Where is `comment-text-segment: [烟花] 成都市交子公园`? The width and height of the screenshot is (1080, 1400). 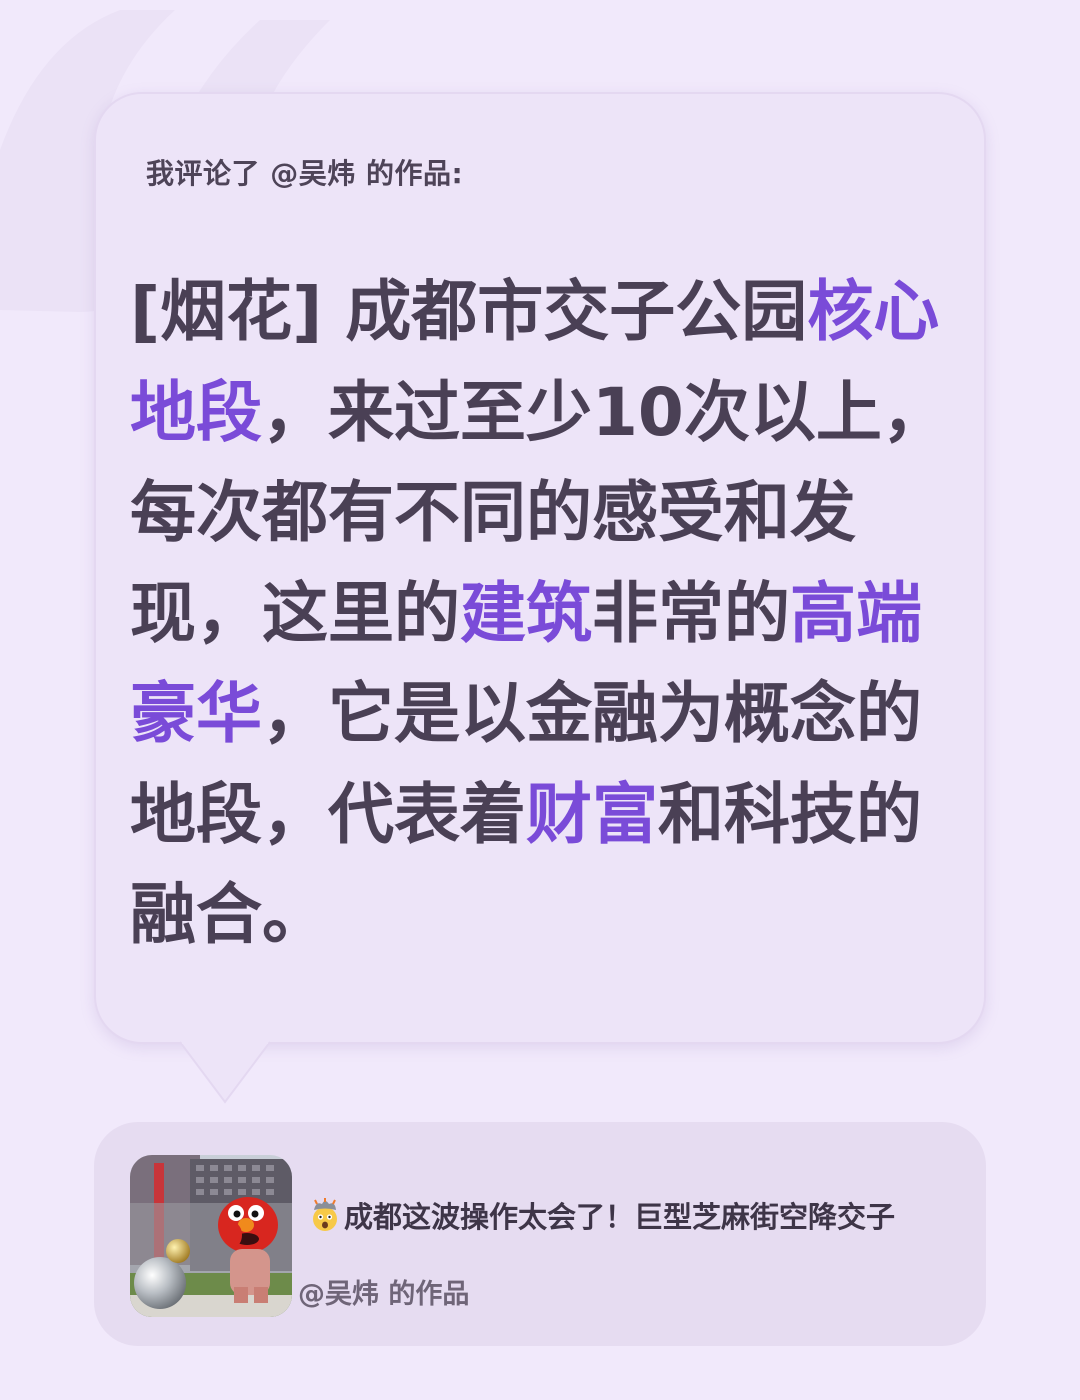 comment-text-segment: [烟花] 成都市交子公园 is located at coordinates (469, 311).